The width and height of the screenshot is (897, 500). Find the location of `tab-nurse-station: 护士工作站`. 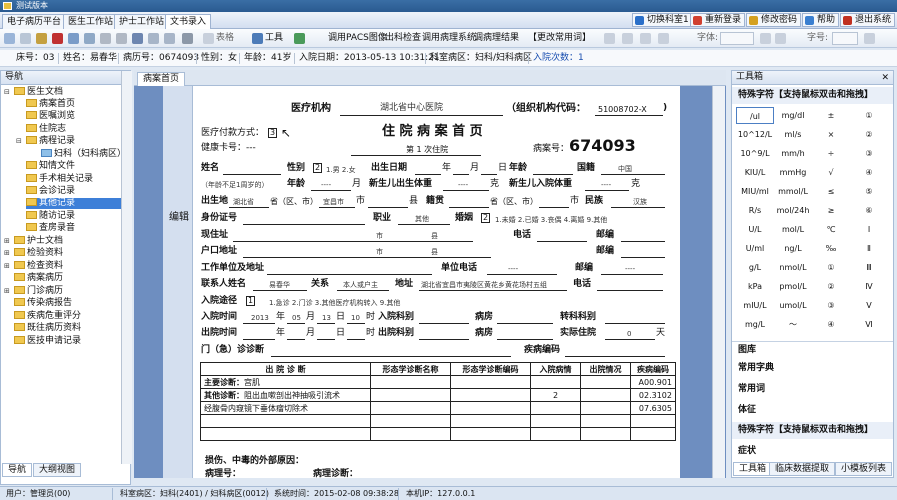

tab-nurse-station: 护士工作站 is located at coordinates (142, 21).